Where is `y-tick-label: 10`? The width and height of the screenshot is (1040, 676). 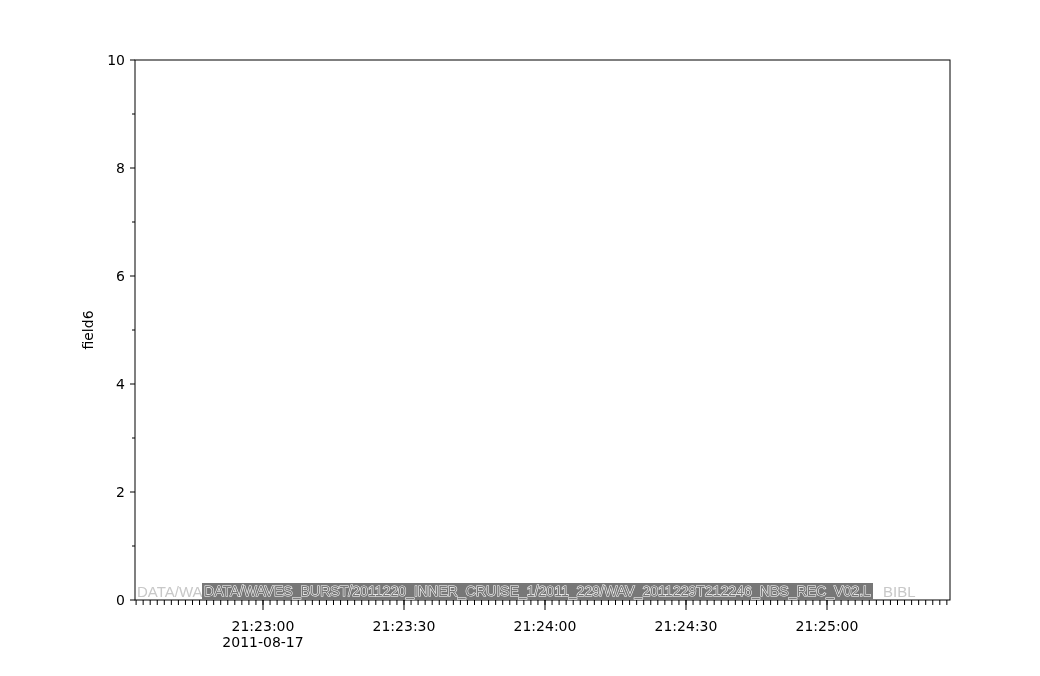
y-tick-label: 10 is located at coordinates (116, 60).